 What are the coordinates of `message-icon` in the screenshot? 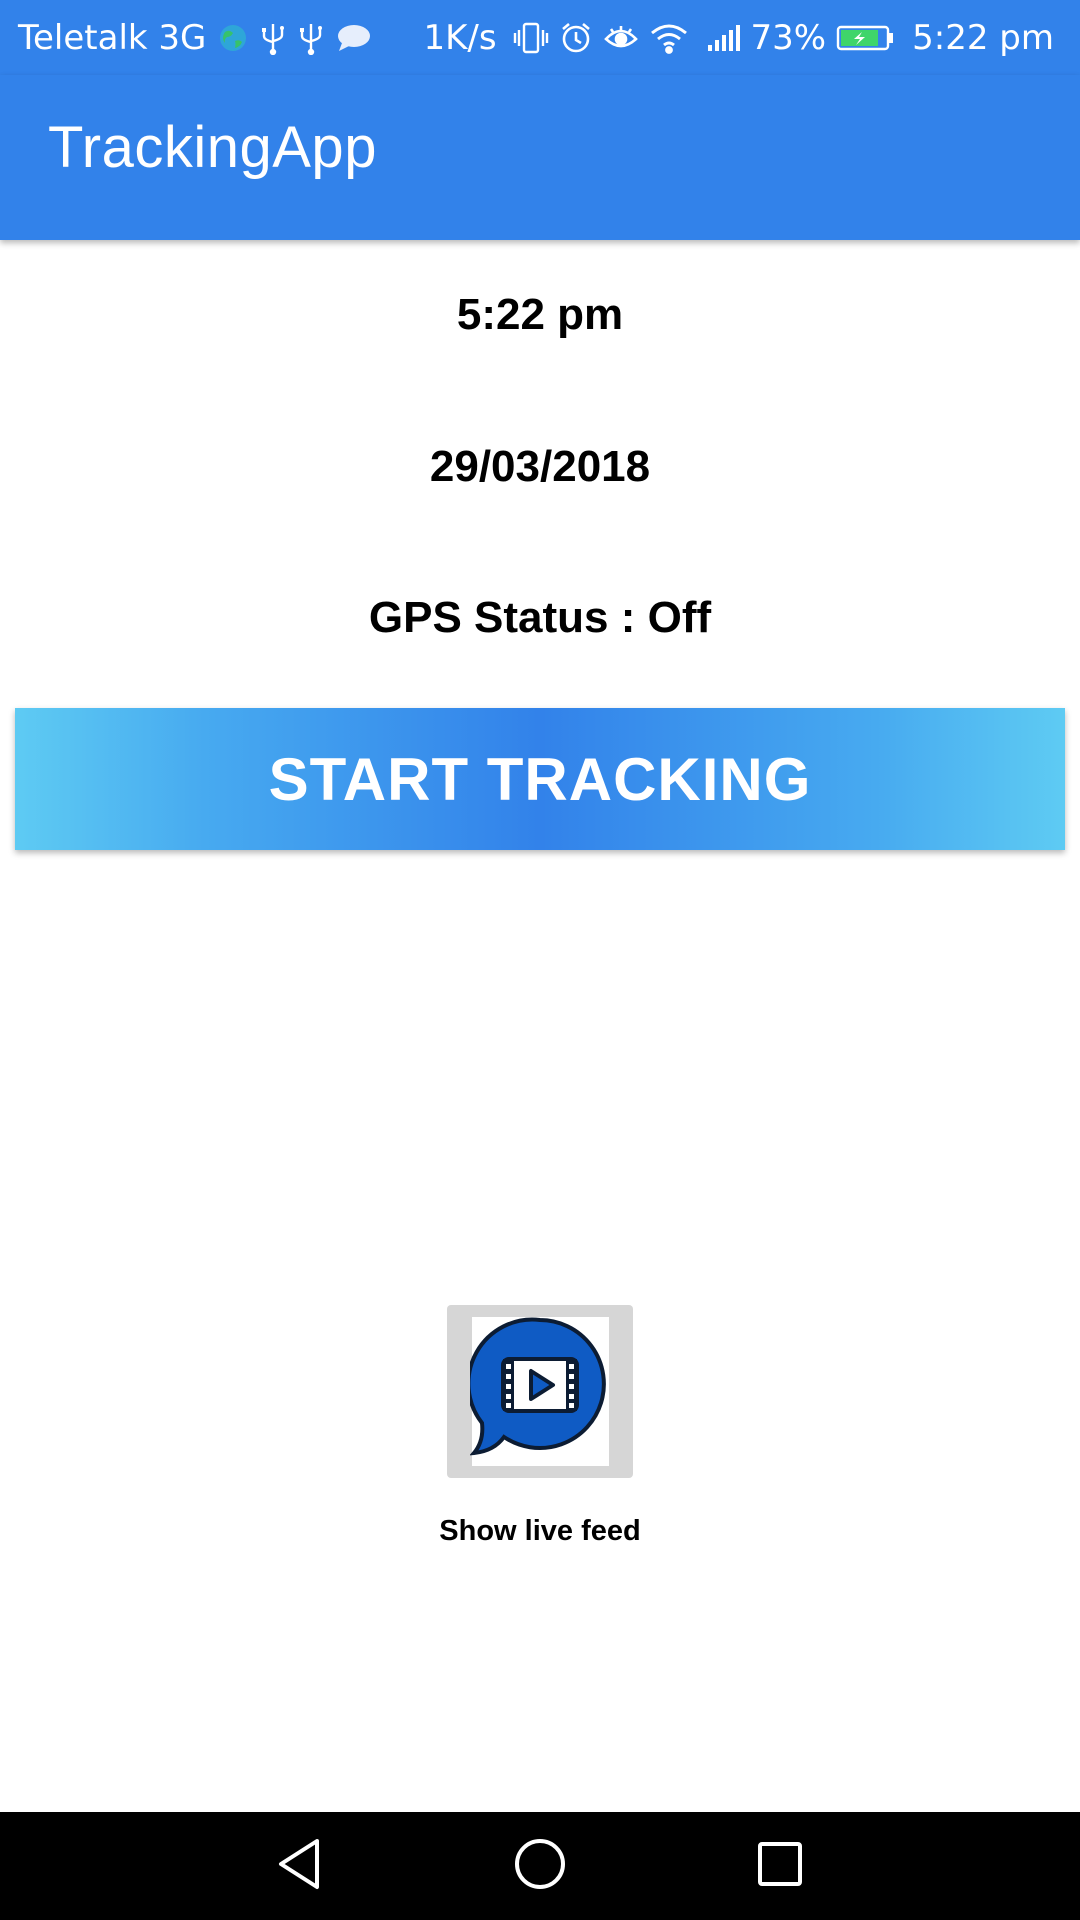 It's located at (354, 38).